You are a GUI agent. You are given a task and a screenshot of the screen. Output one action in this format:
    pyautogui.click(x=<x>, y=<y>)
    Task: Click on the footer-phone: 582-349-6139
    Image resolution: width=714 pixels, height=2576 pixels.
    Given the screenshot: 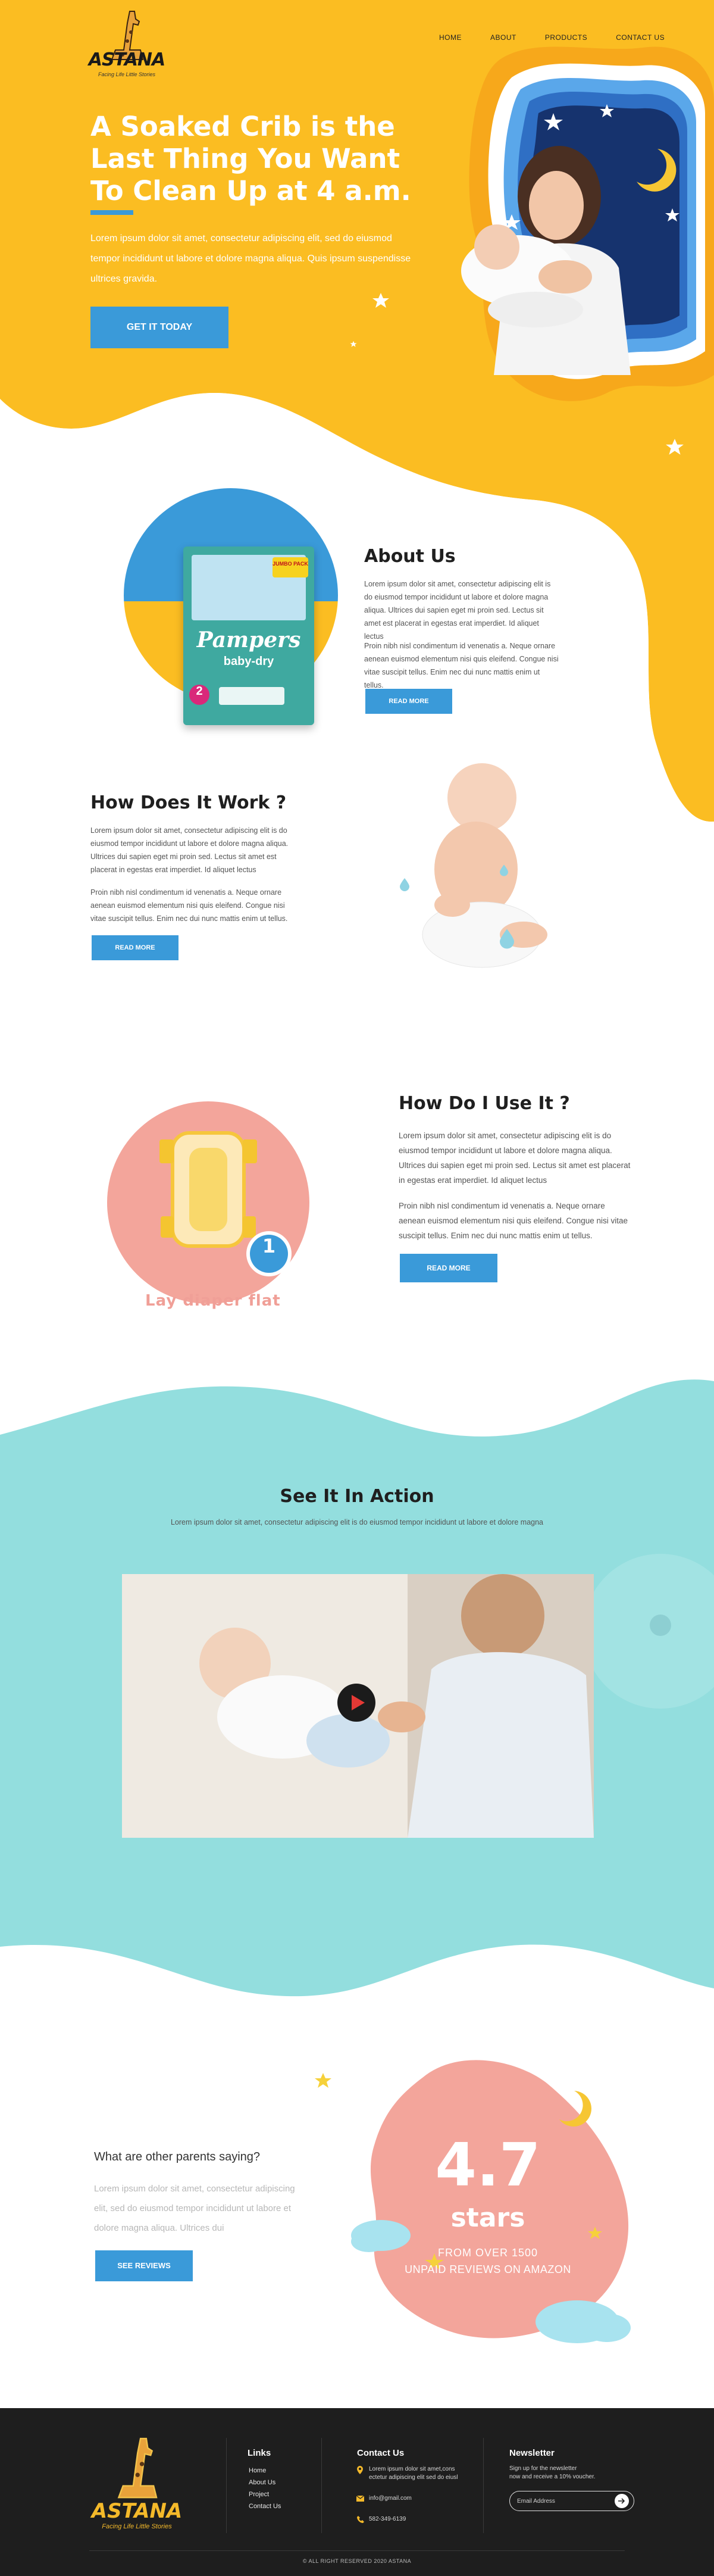 What is the action you would take?
    pyautogui.click(x=387, y=2519)
    